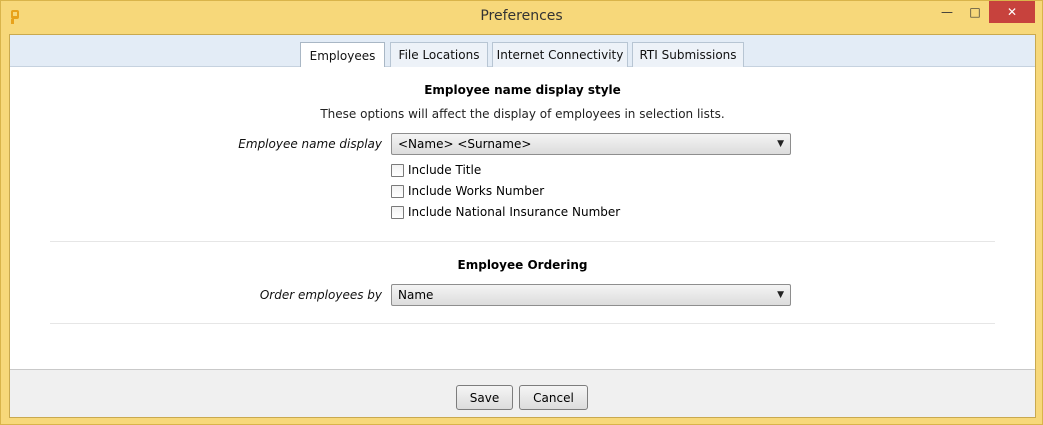  What do you see at coordinates (560, 54) in the screenshot?
I see `tab-internet-connectivity: Internet Connectivity` at bounding box center [560, 54].